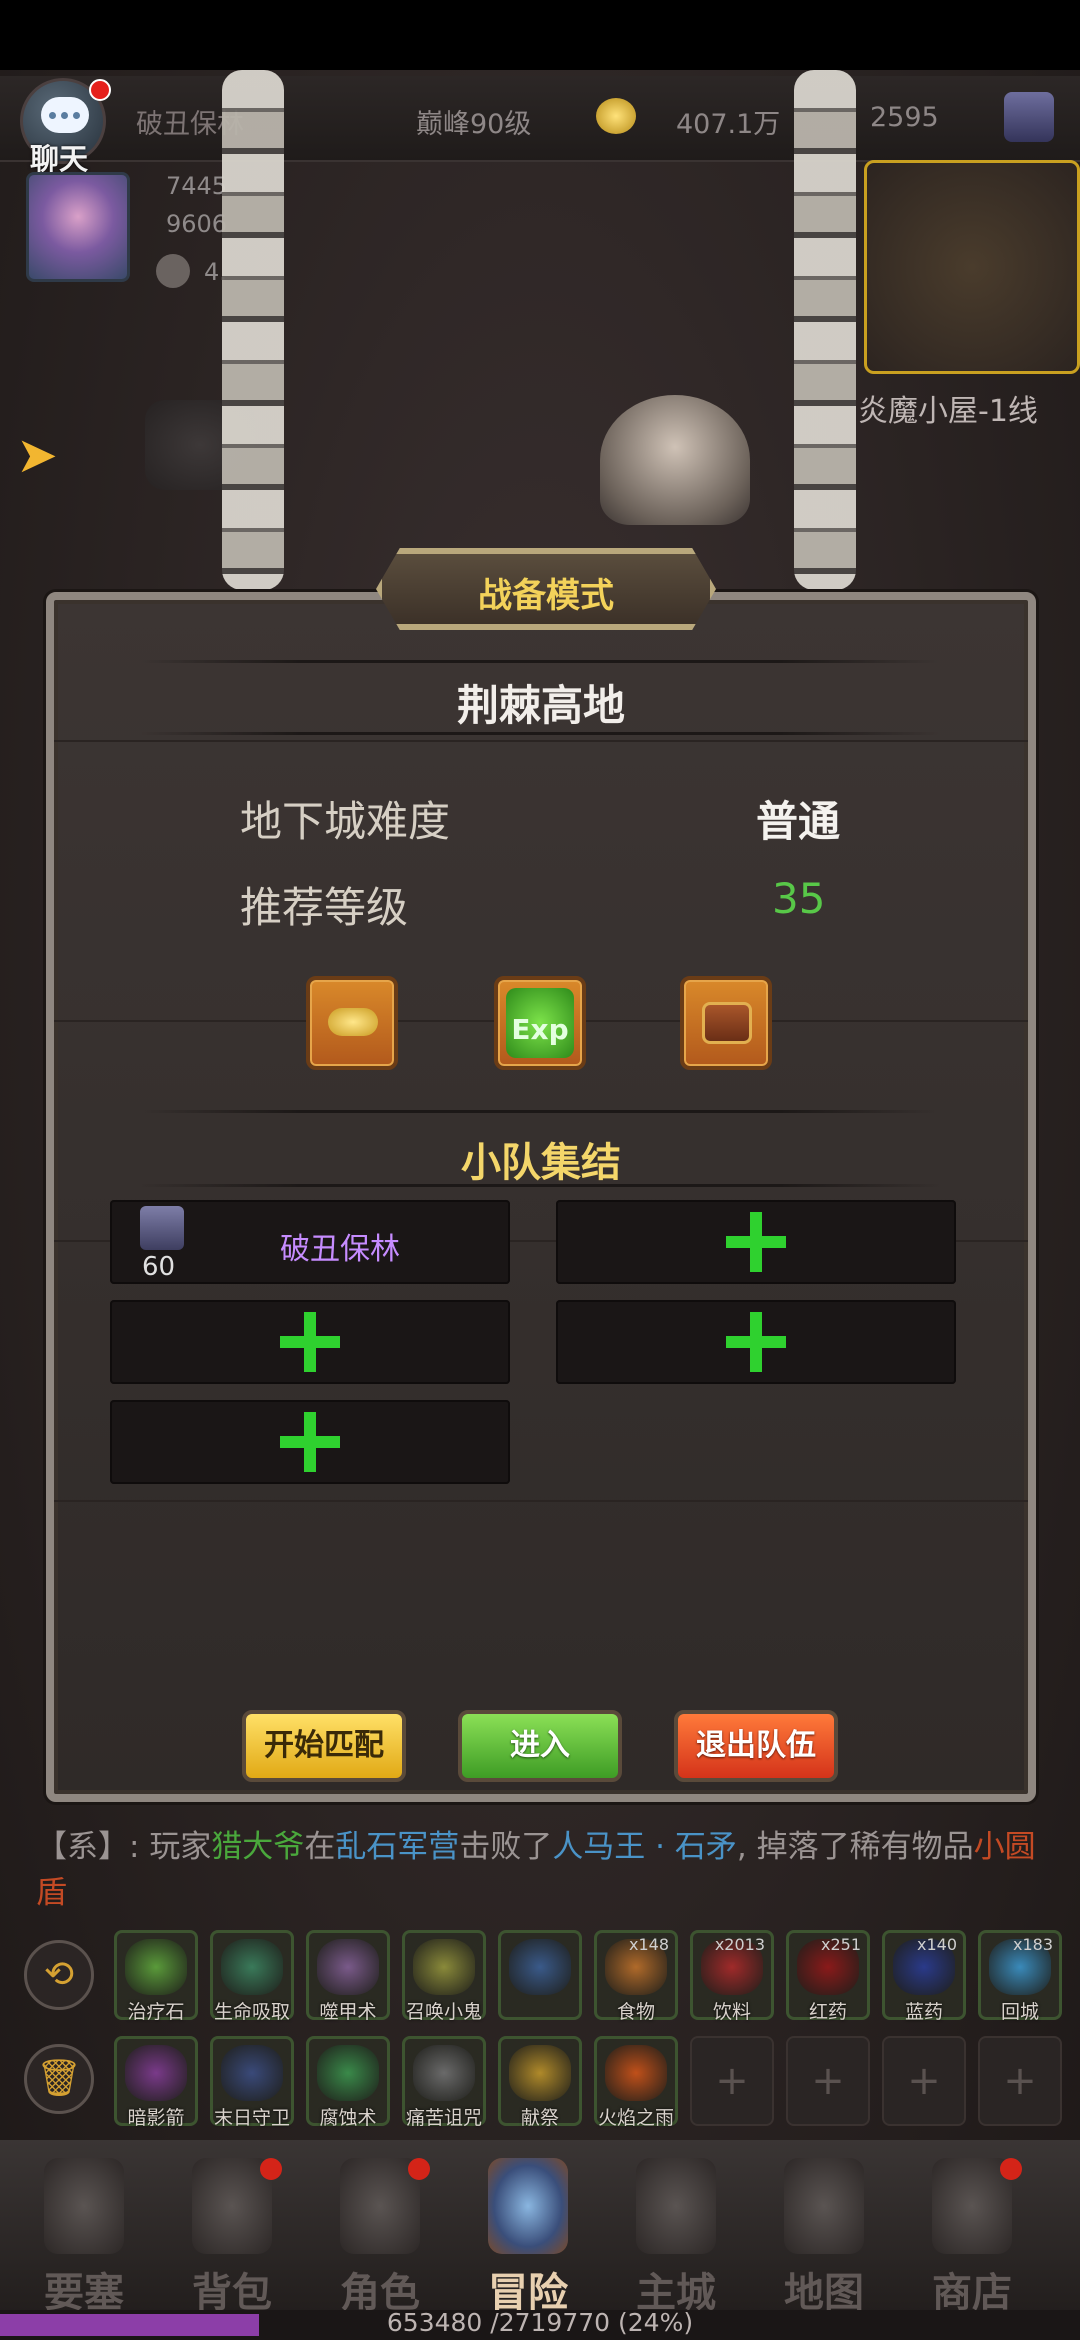  I want to click on quickbar-slot-4: 召唤小鬼, so click(444, 1976).